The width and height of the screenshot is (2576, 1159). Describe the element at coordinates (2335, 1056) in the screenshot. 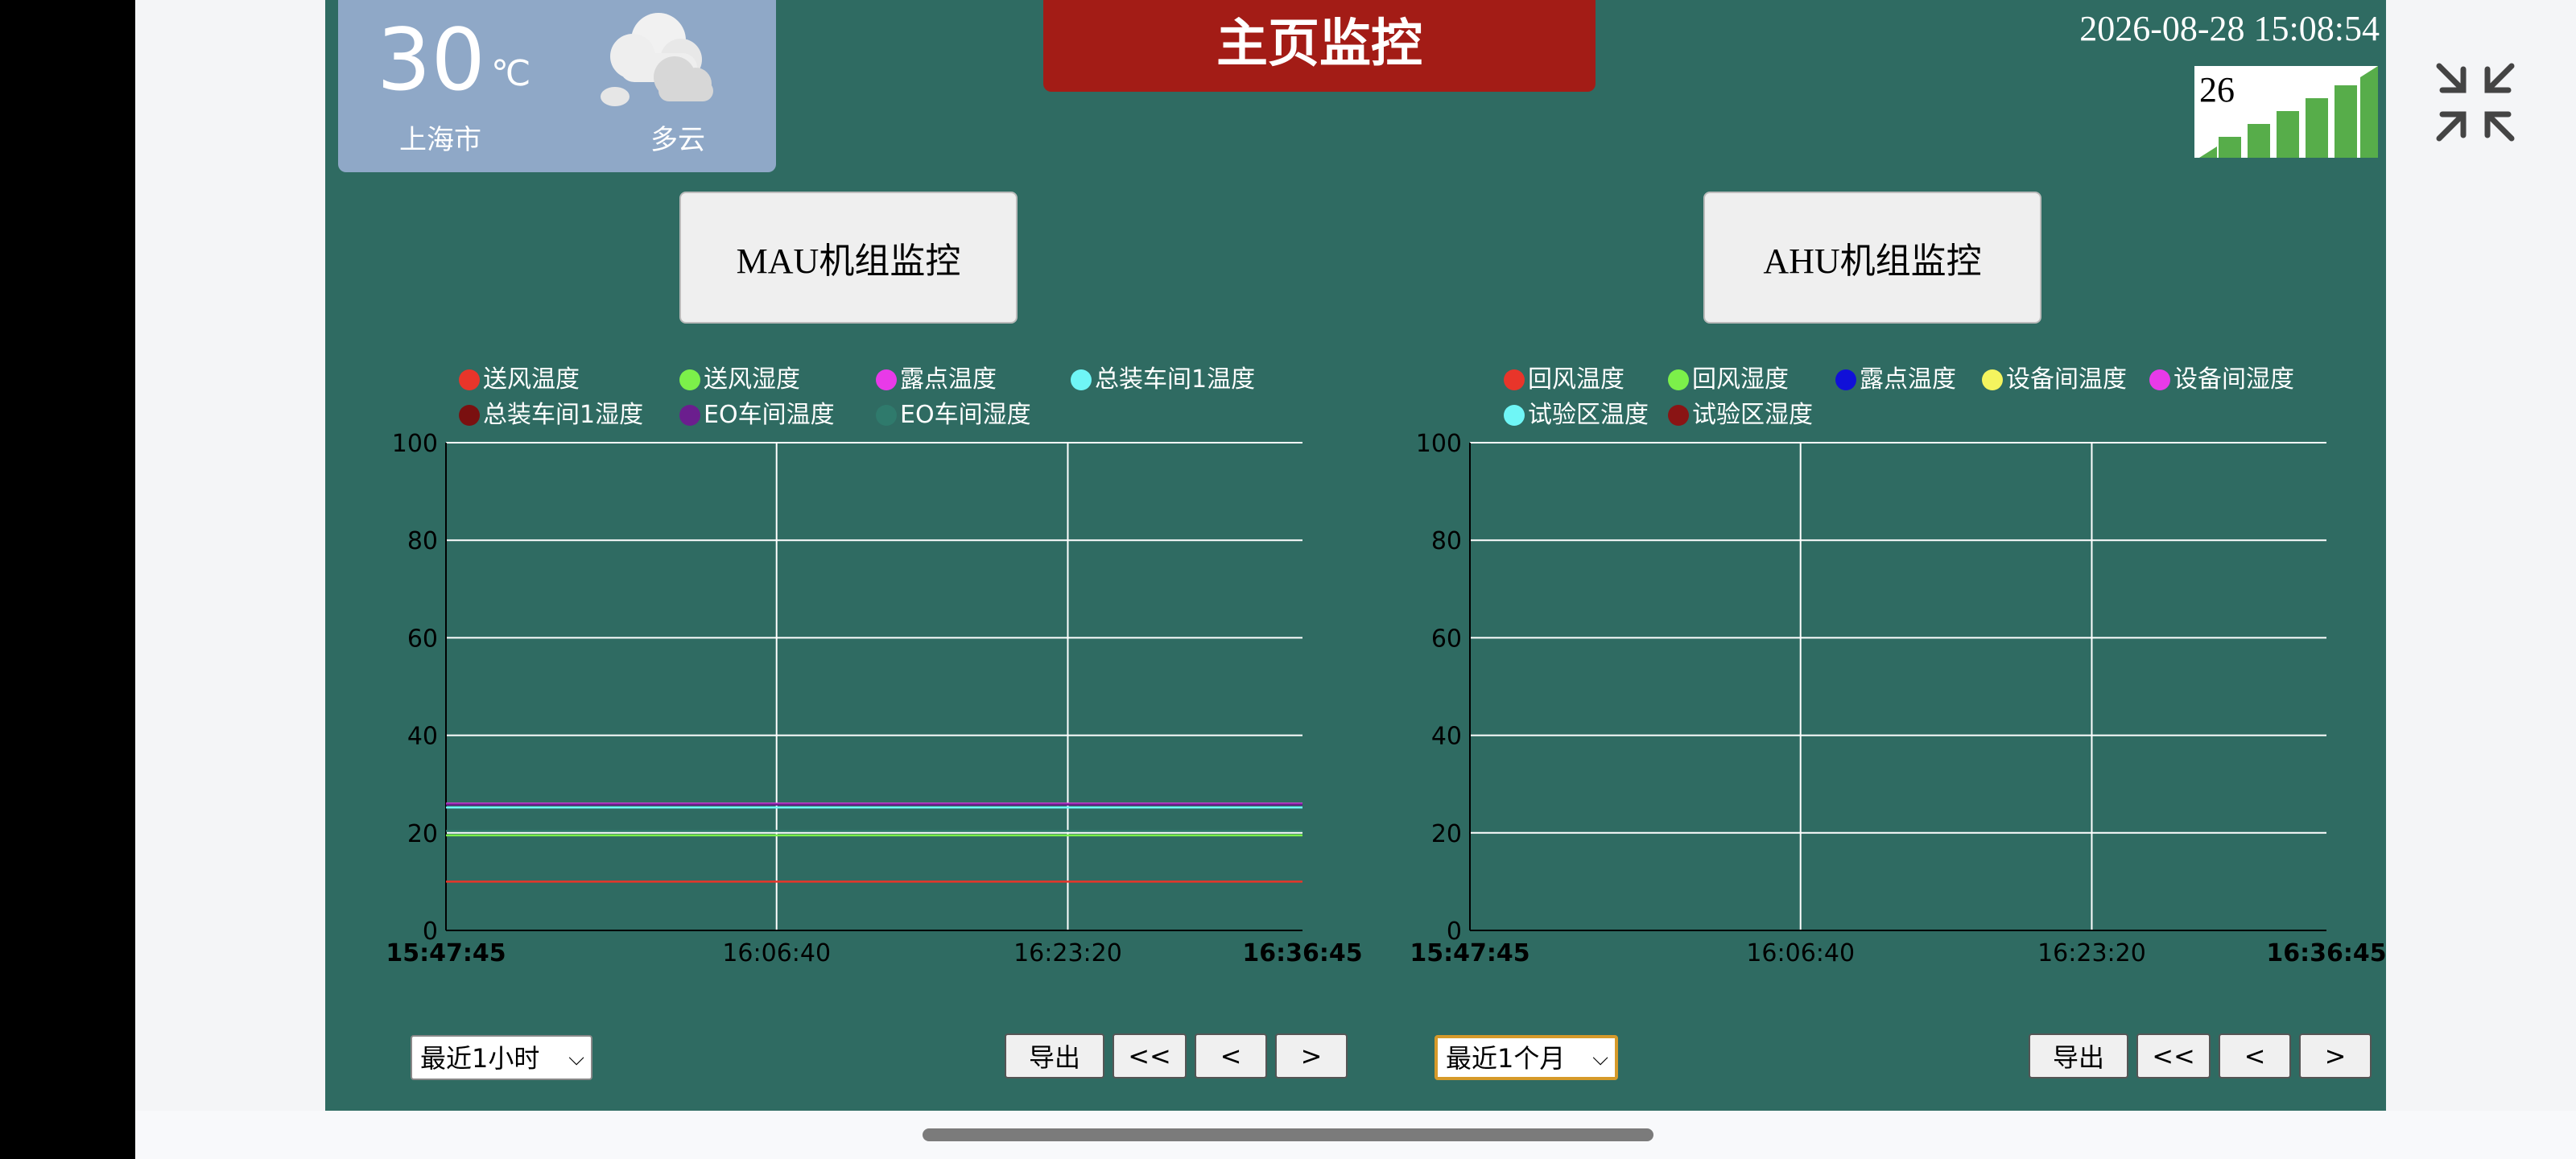

I see `ahu-next-page-button: >` at that location.